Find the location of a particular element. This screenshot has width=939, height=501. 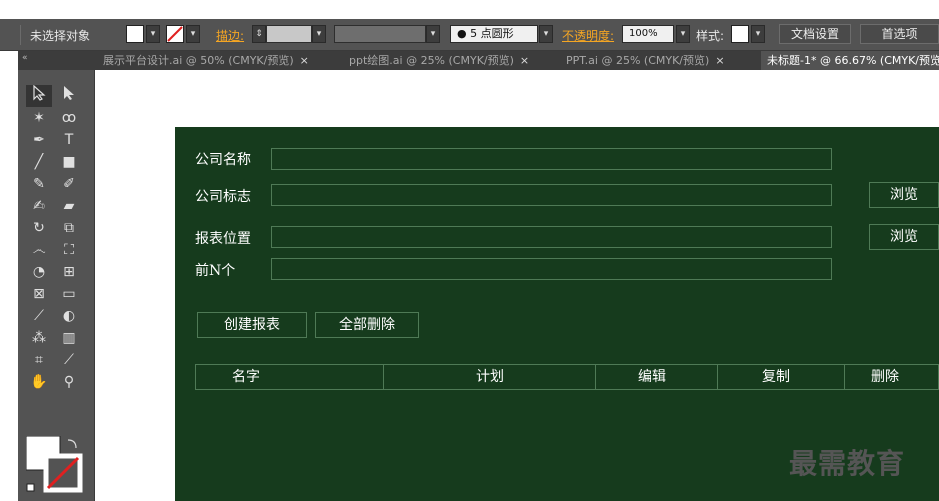

brush-definition: ● 5 点圆形 is located at coordinates (494, 34).